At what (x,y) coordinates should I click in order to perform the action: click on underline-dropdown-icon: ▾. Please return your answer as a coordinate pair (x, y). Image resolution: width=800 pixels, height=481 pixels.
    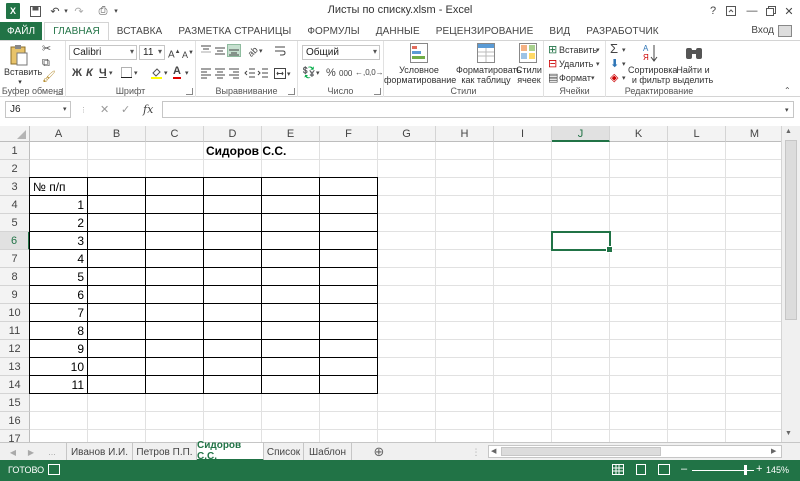
    Looking at the image, I should click on (111, 74).